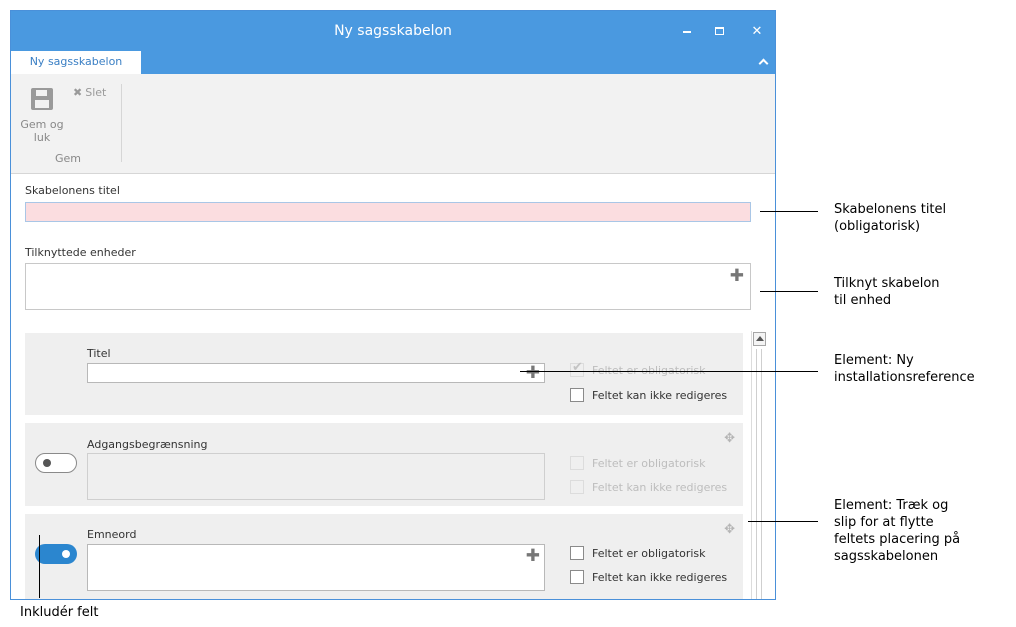 This screenshot has height=627, width=1016. Describe the element at coordinates (80, 252) in the screenshot. I see `units-field-label: Tilknyttede enheder` at that location.